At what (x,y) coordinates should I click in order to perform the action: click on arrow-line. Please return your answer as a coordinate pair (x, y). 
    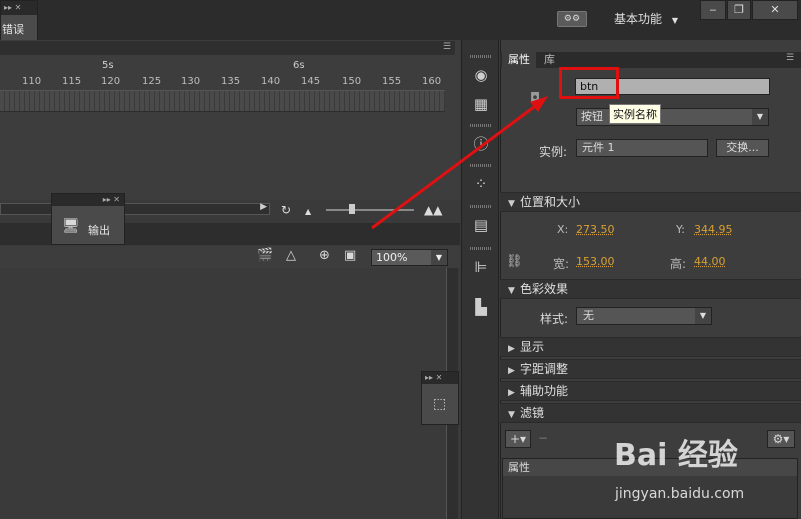
    Looking at the image, I should click on (455, 166).